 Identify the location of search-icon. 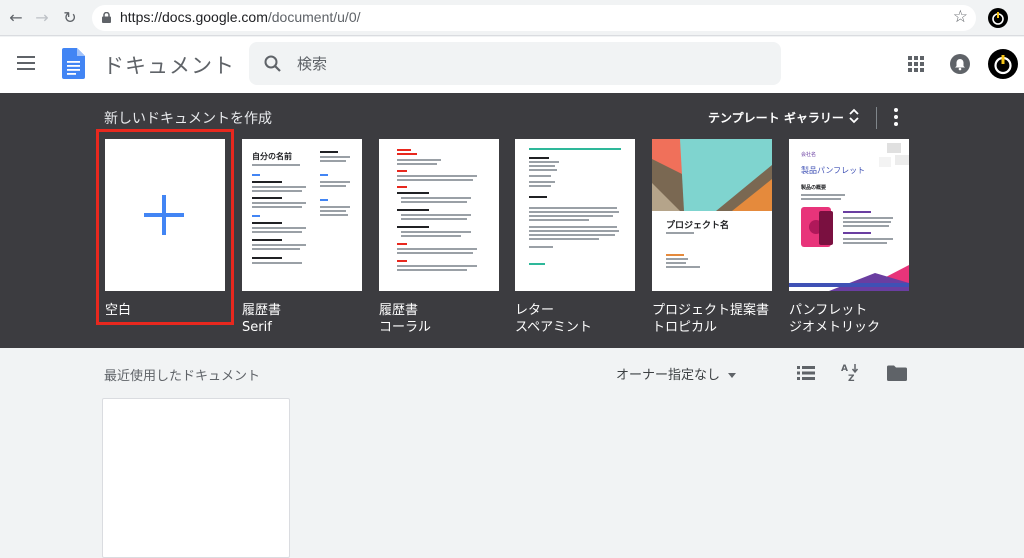
(273, 64).